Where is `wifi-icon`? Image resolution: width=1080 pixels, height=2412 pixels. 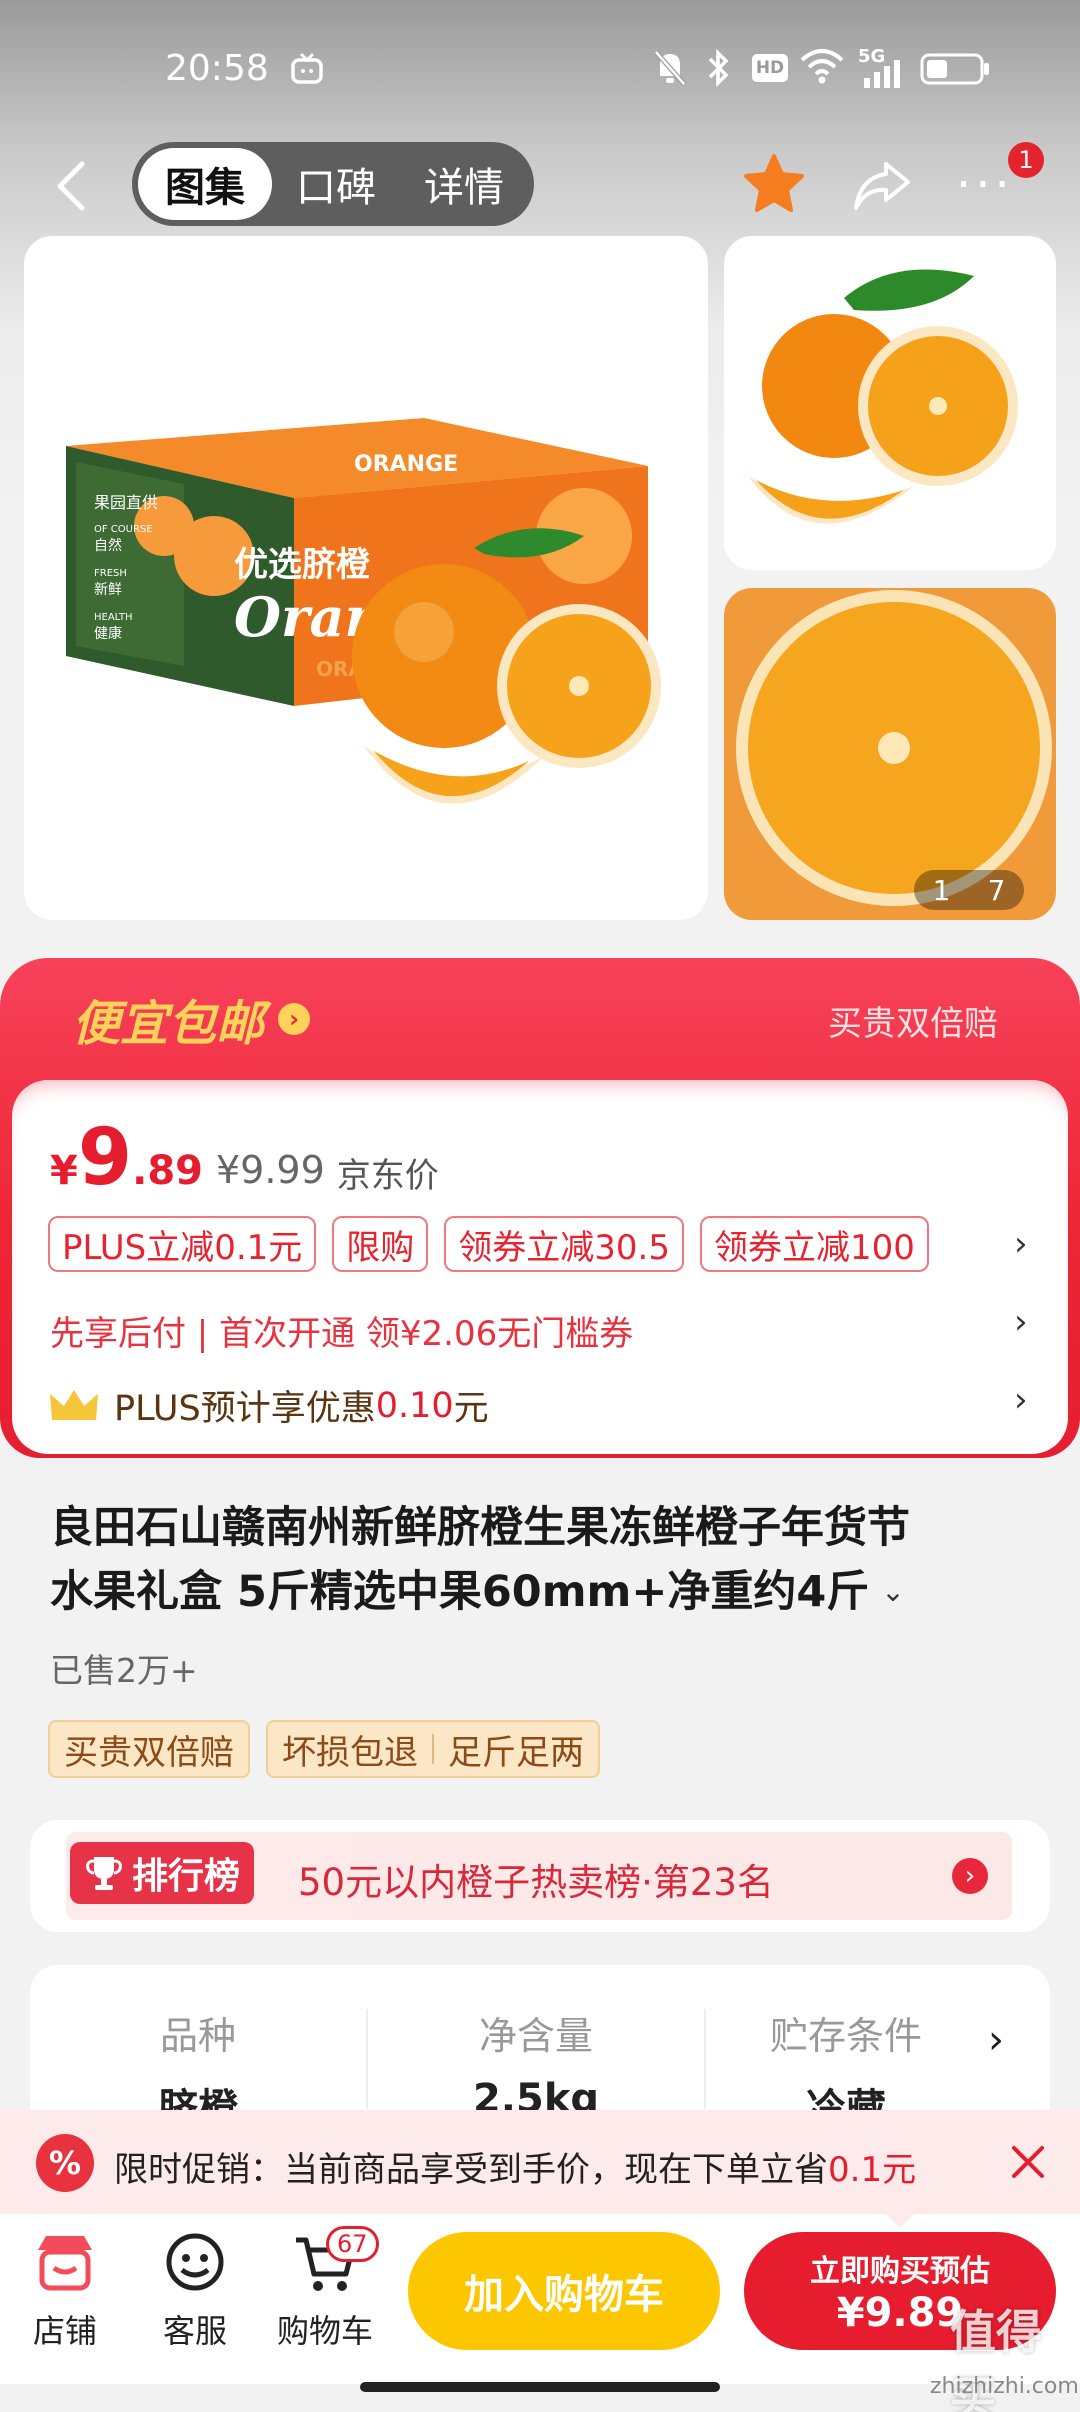 wifi-icon is located at coordinates (822, 66).